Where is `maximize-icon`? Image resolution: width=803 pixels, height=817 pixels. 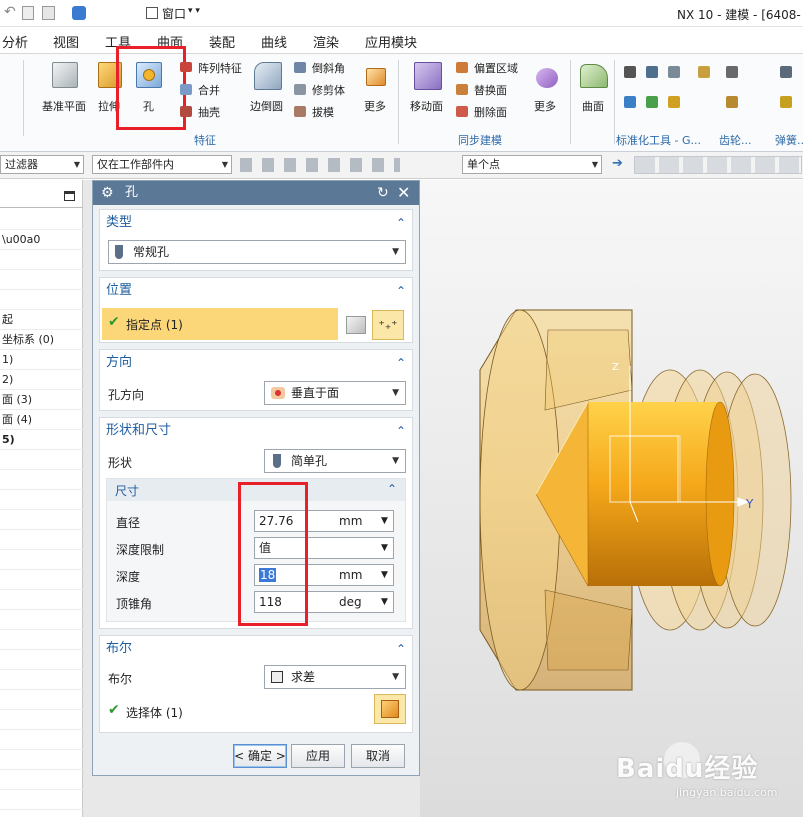 maximize-icon is located at coordinates (69, 196).